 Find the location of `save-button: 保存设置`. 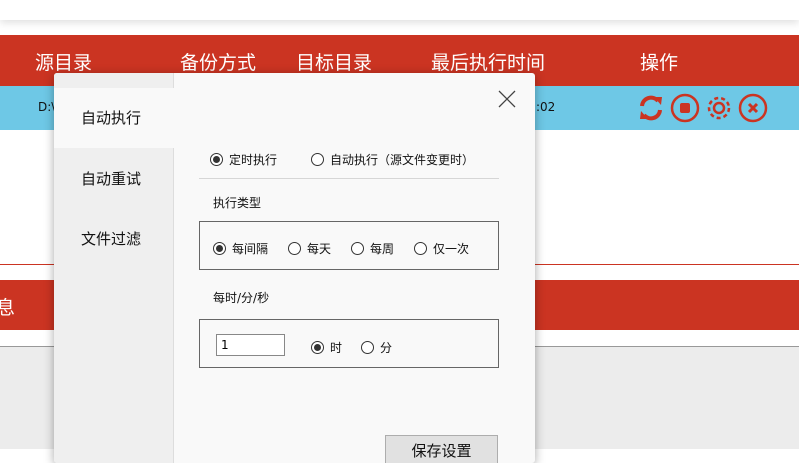

save-button: 保存设置 is located at coordinates (441, 449).